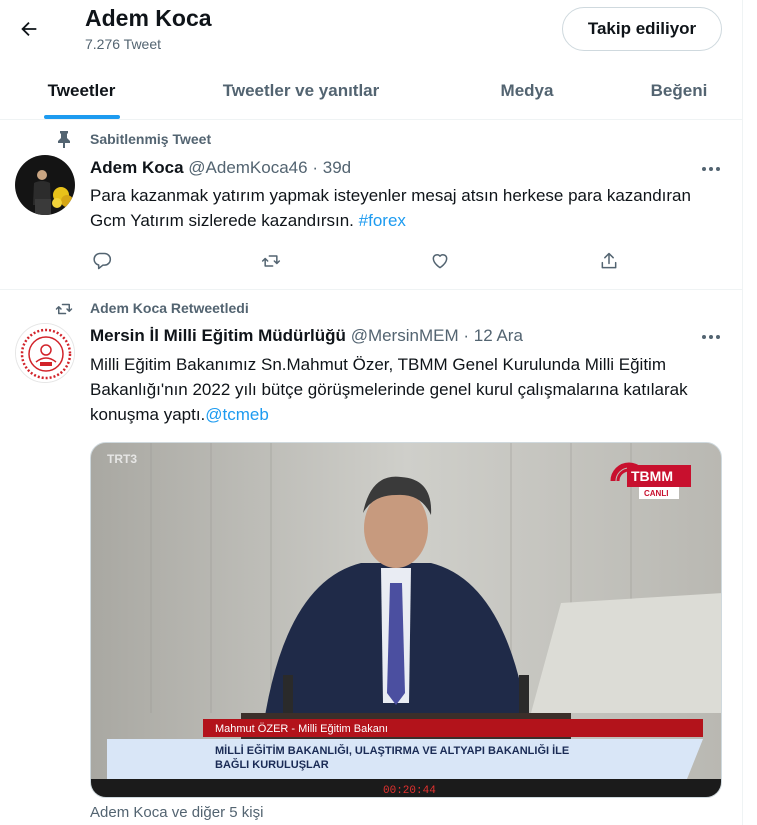 Image resolution: width=757 pixels, height=825 pixels. I want to click on tab-media: Medya, so click(527, 90).